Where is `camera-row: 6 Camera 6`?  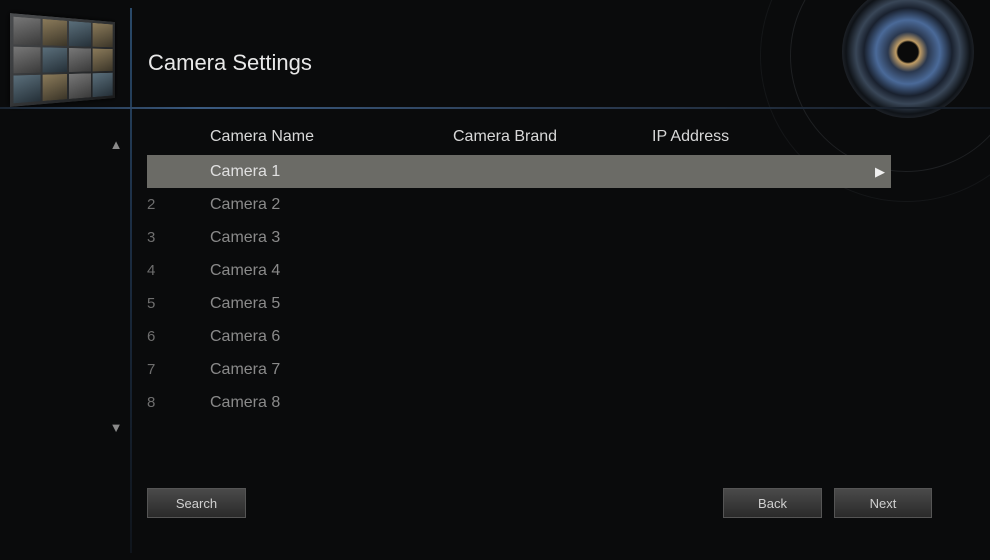 camera-row: 6 Camera 6 is located at coordinates (519, 336).